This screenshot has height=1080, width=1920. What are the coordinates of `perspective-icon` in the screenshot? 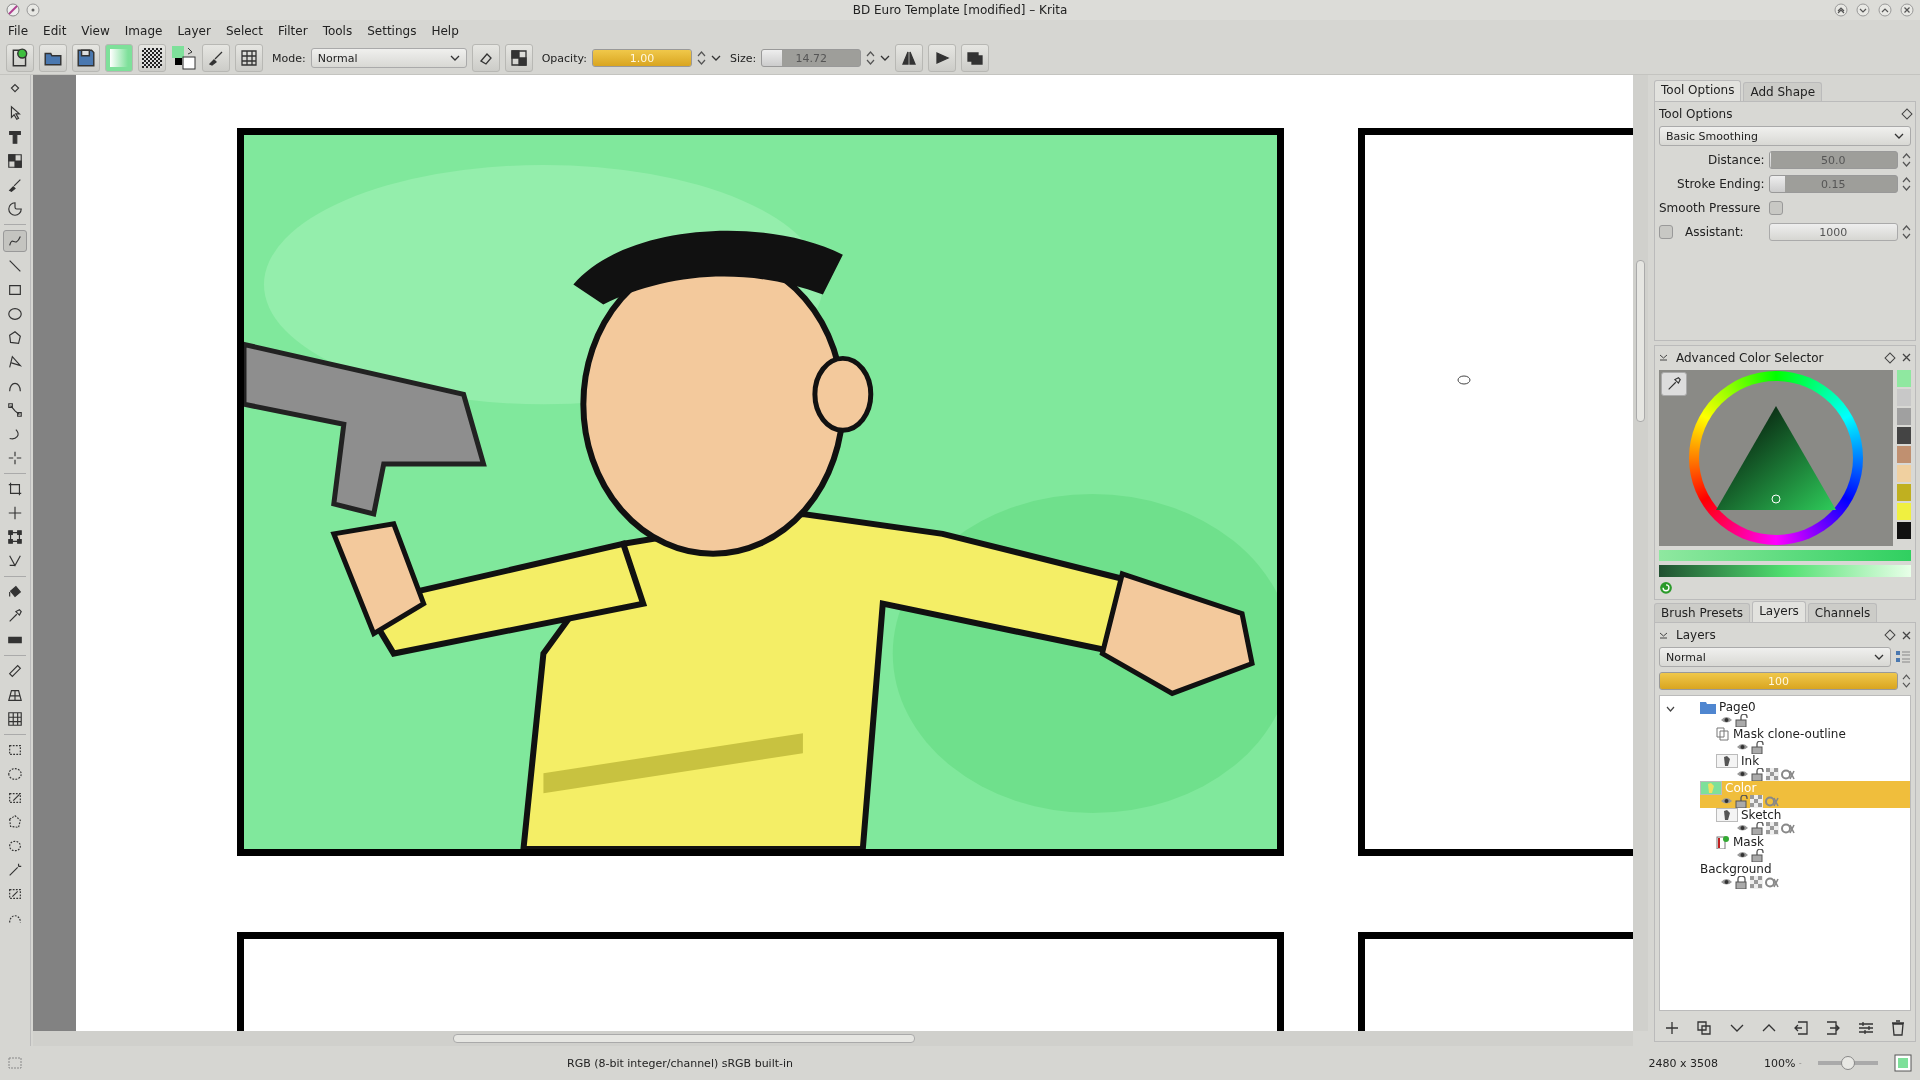 It's located at (15, 561).